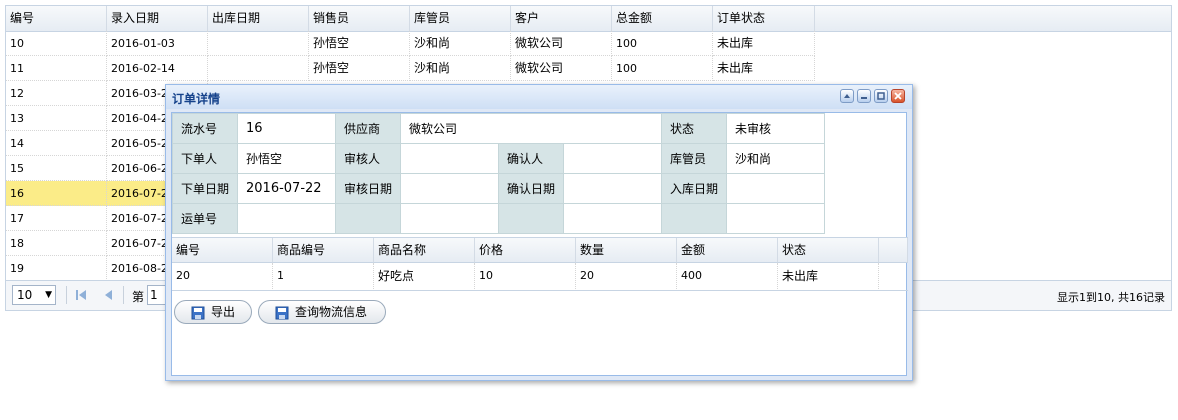 The width and height of the screenshot is (1178, 420). What do you see at coordinates (205, 158) in the screenshot?
I see `orderer-label: 下单人` at bounding box center [205, 158].